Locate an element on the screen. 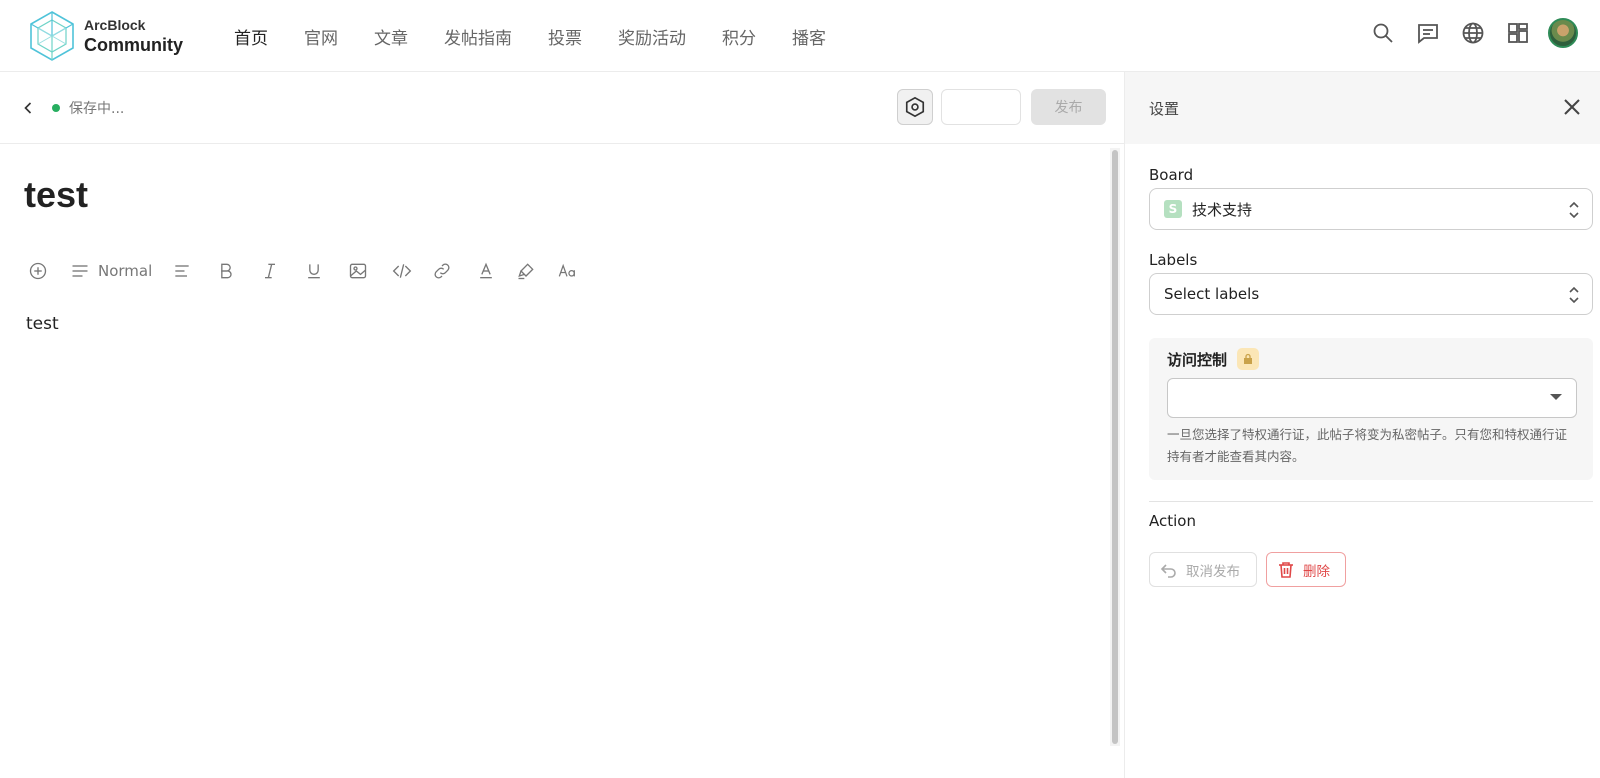  close-icon is located at coordinates (1573, 108).